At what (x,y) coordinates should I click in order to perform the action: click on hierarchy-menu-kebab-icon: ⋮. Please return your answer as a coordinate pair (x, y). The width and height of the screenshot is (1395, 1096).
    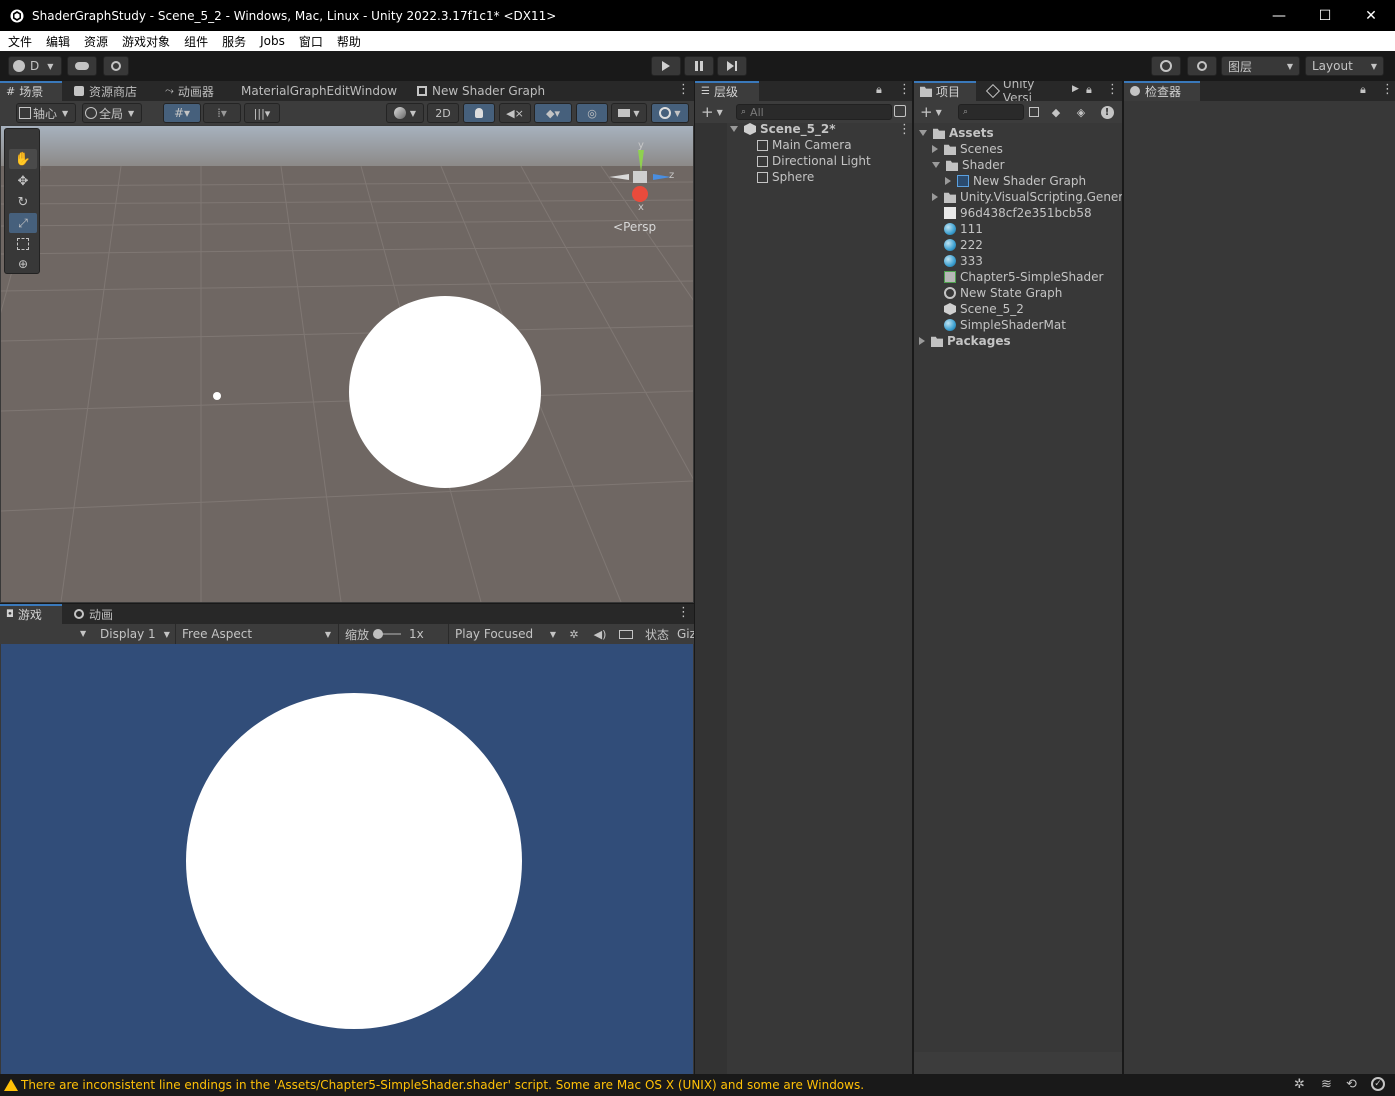
    Looking at the image, I should click on (904, 89).